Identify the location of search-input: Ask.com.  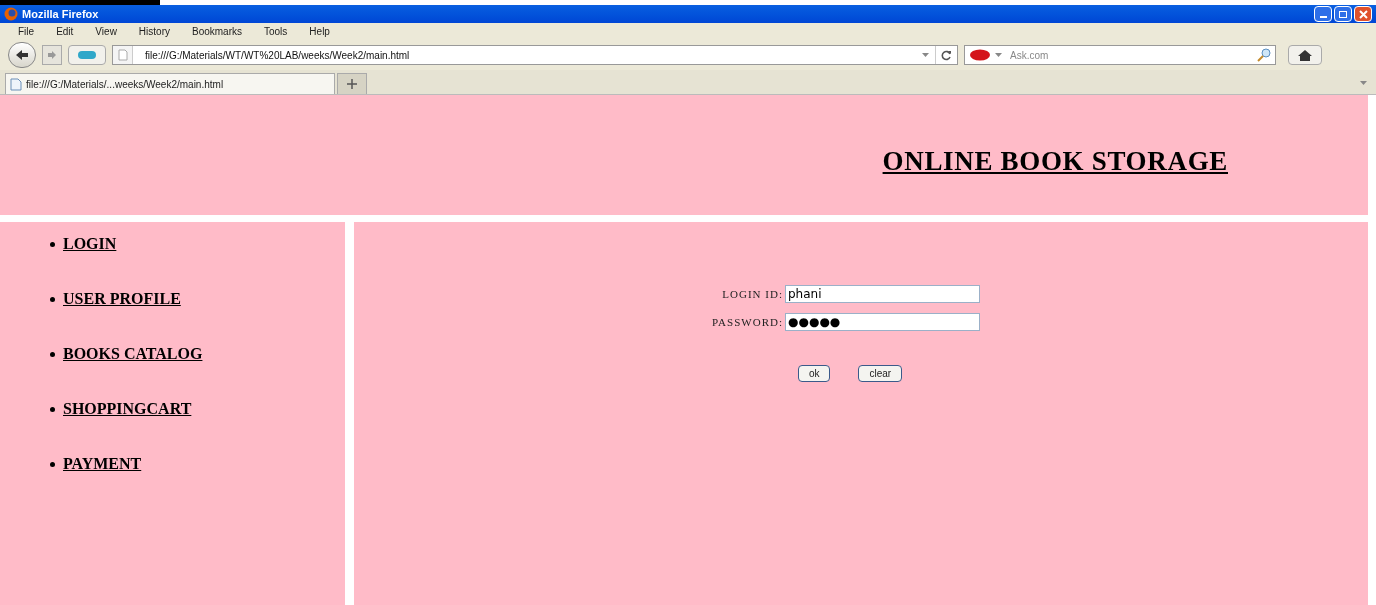
(1131, 55).